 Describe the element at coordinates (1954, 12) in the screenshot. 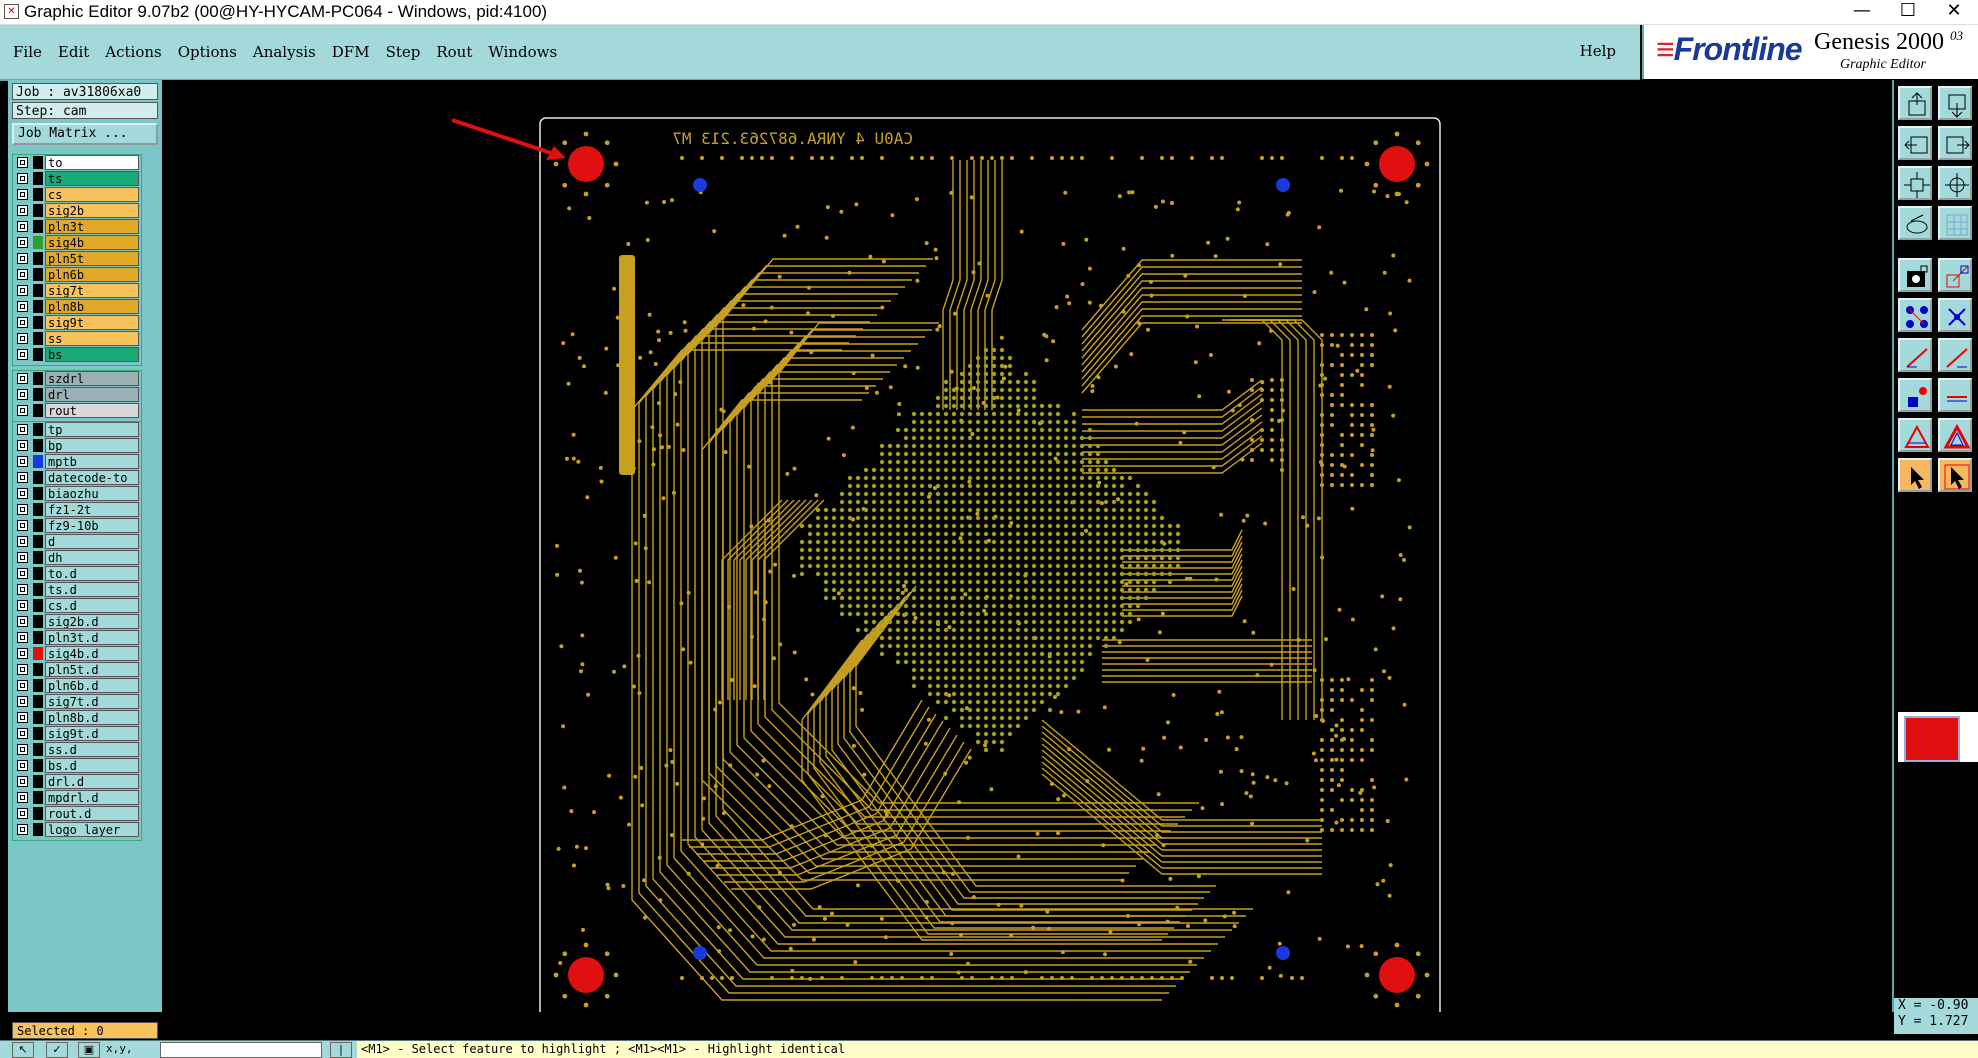

I see `close-button: ✕` at that location.